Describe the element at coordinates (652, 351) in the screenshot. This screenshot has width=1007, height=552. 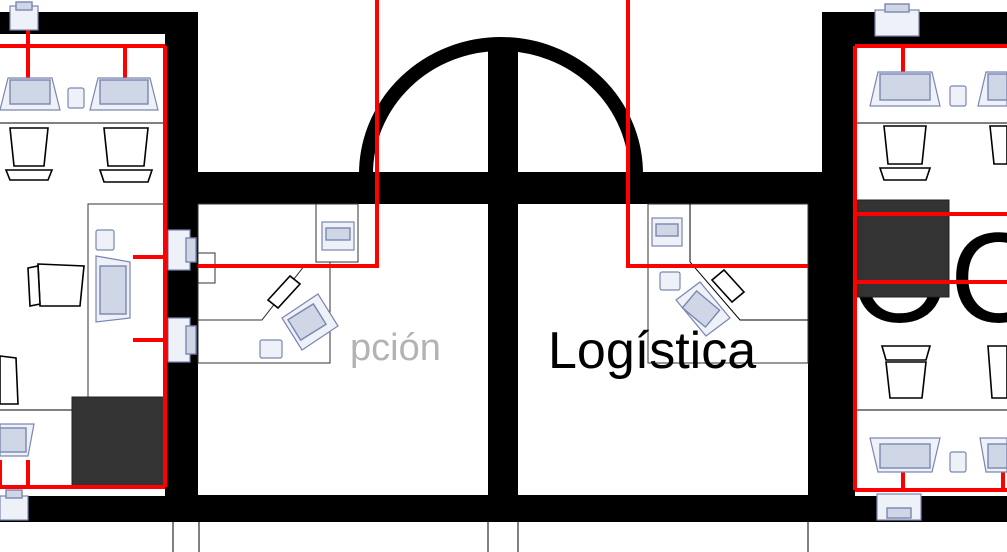
I see `room-label-center-right: Logística` at that location.